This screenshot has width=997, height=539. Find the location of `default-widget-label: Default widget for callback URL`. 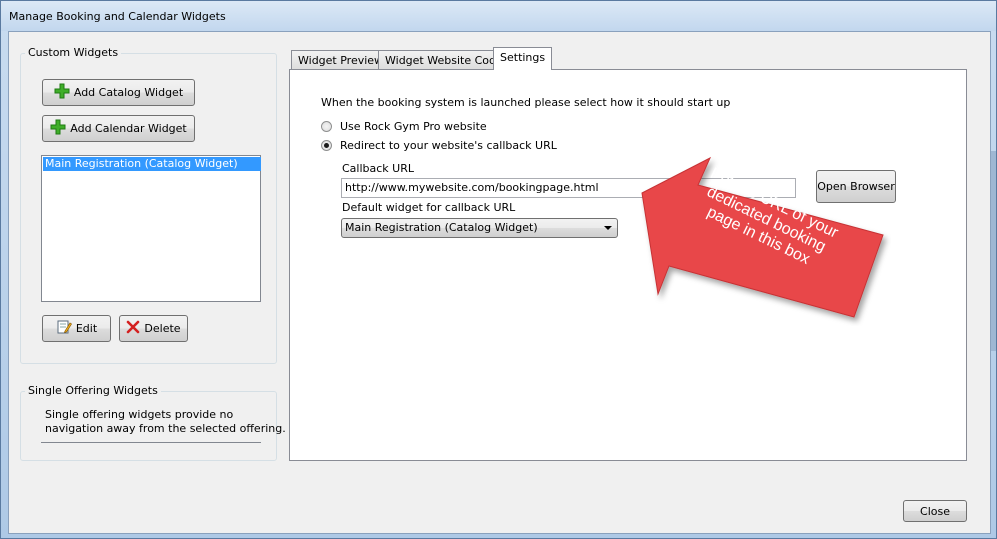

default-widget-label: Default widget for callback URL is located at coordinates (429, 207).